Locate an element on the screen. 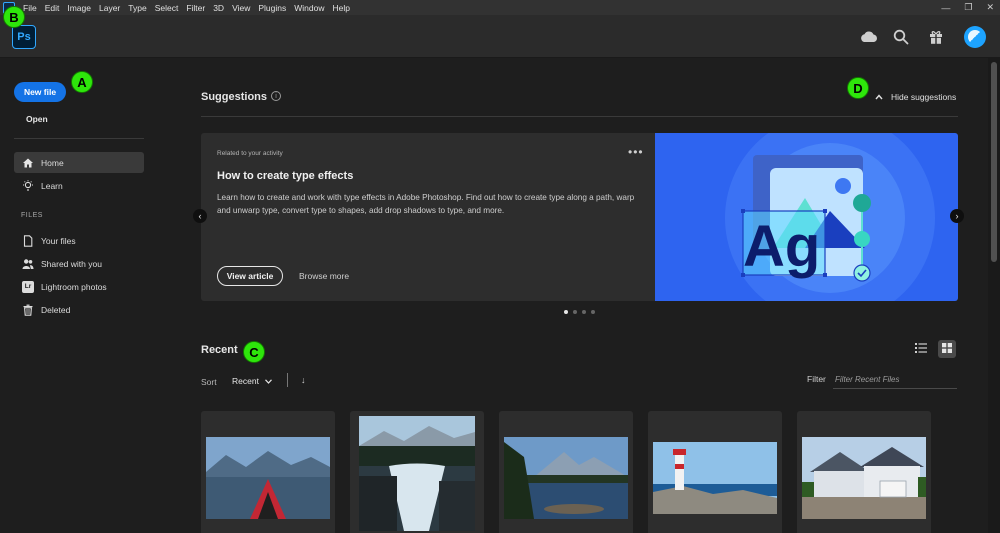 Image resolution: width=1000 pixels, height=533 pixels. sidebar-item-label: Home is located at coordinates (52, 162).